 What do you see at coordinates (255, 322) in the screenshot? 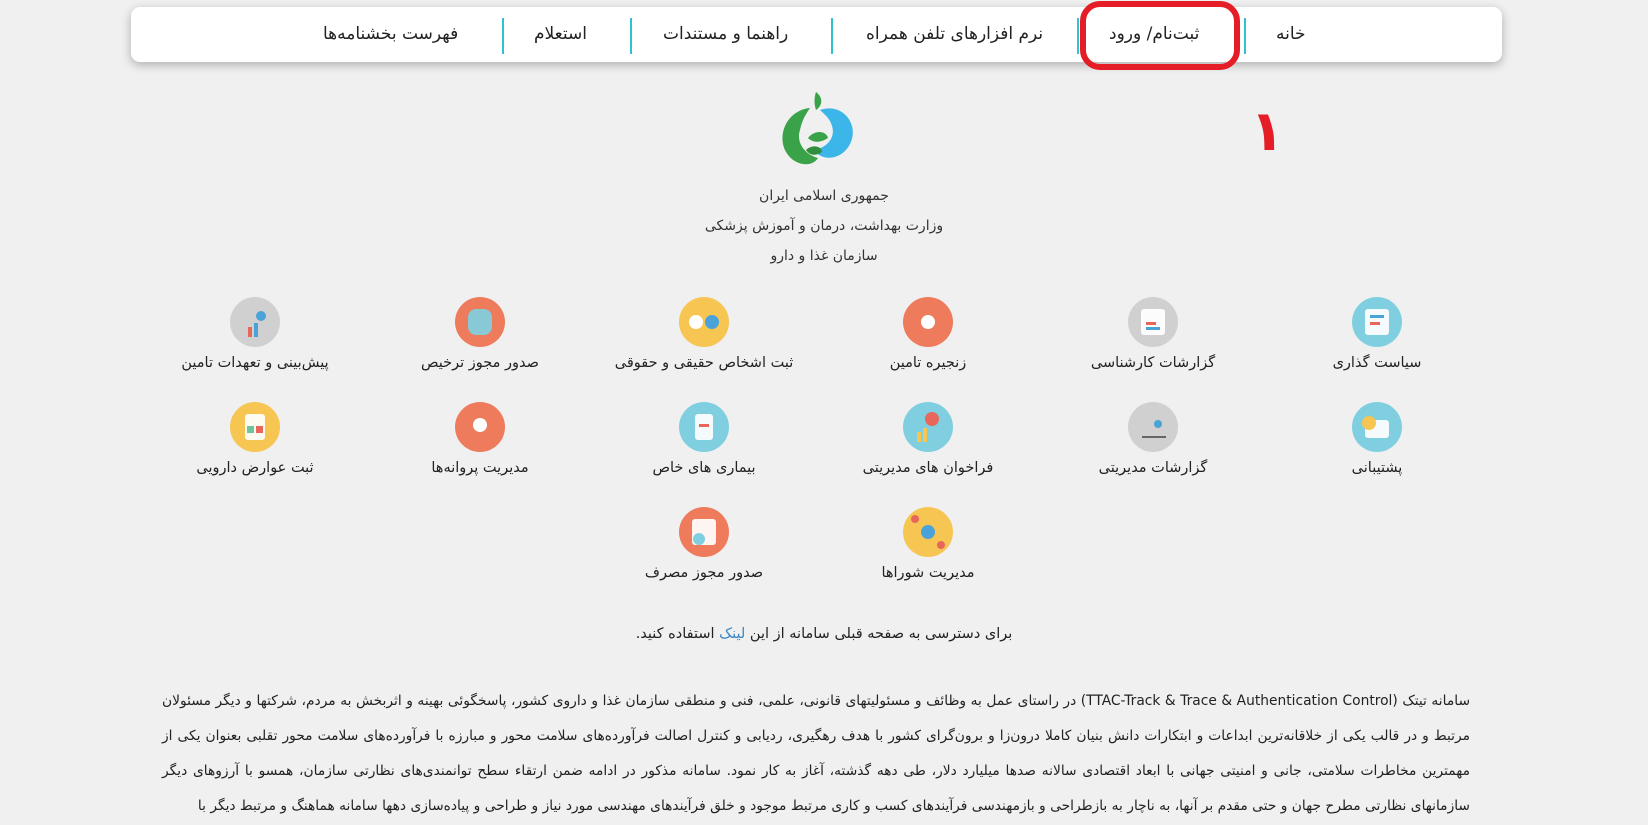
I see `forecast-icon` at bounding box center [255, 322].